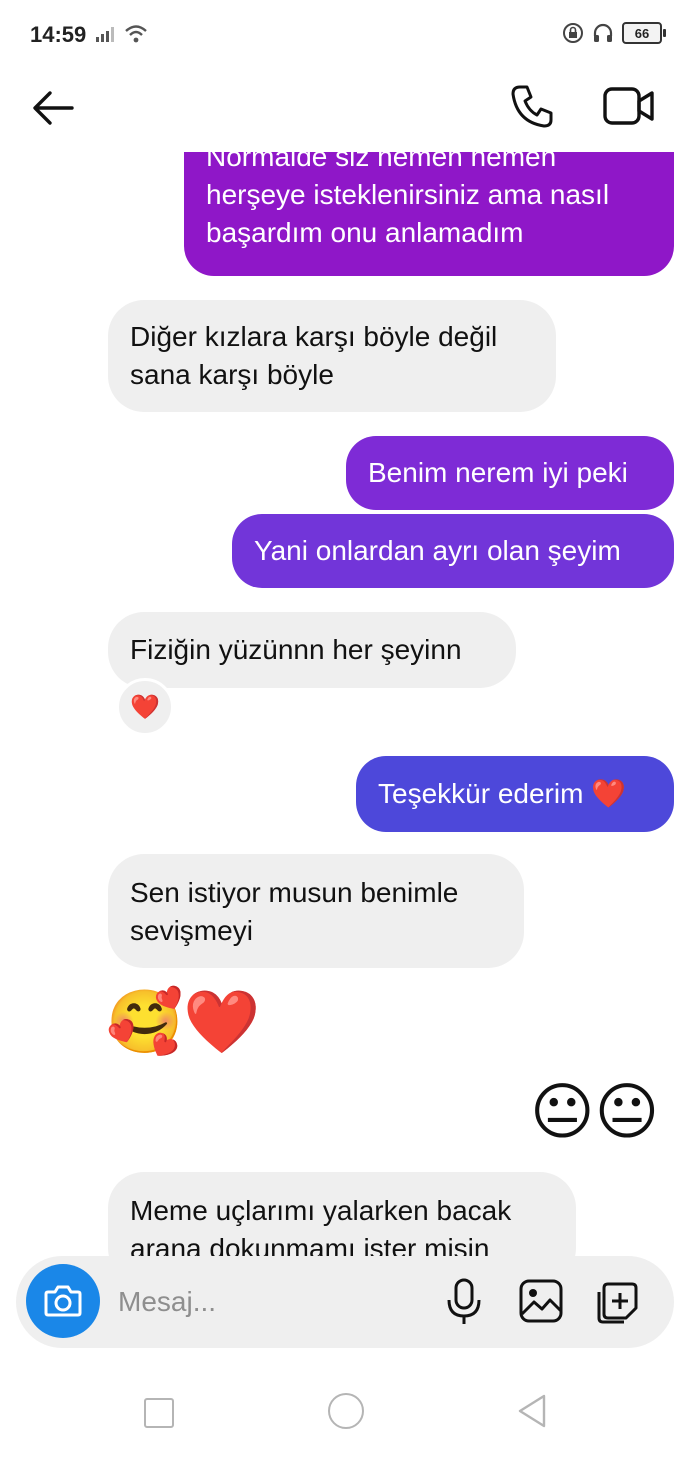 The width and height of the screenshot is (690, 1457). What do you see at coordinates (573, 33) in the screenshot?
I see `lock-rotation-icon` at bounding box center [573, 33].